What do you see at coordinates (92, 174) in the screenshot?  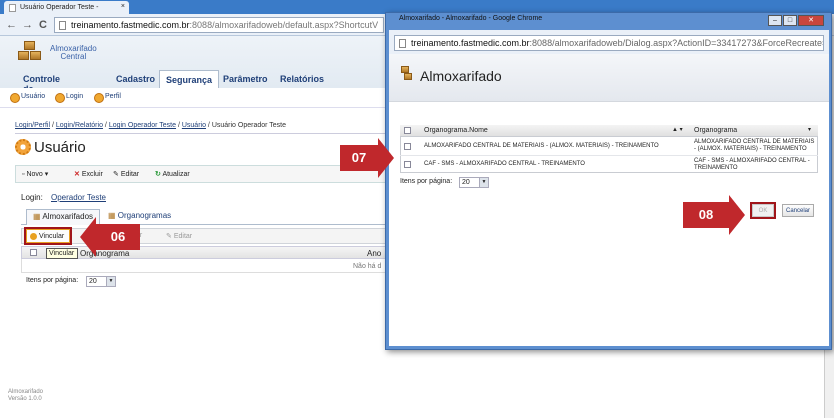 I see `delete-label: Excluir` at bounding box center [92, 174].